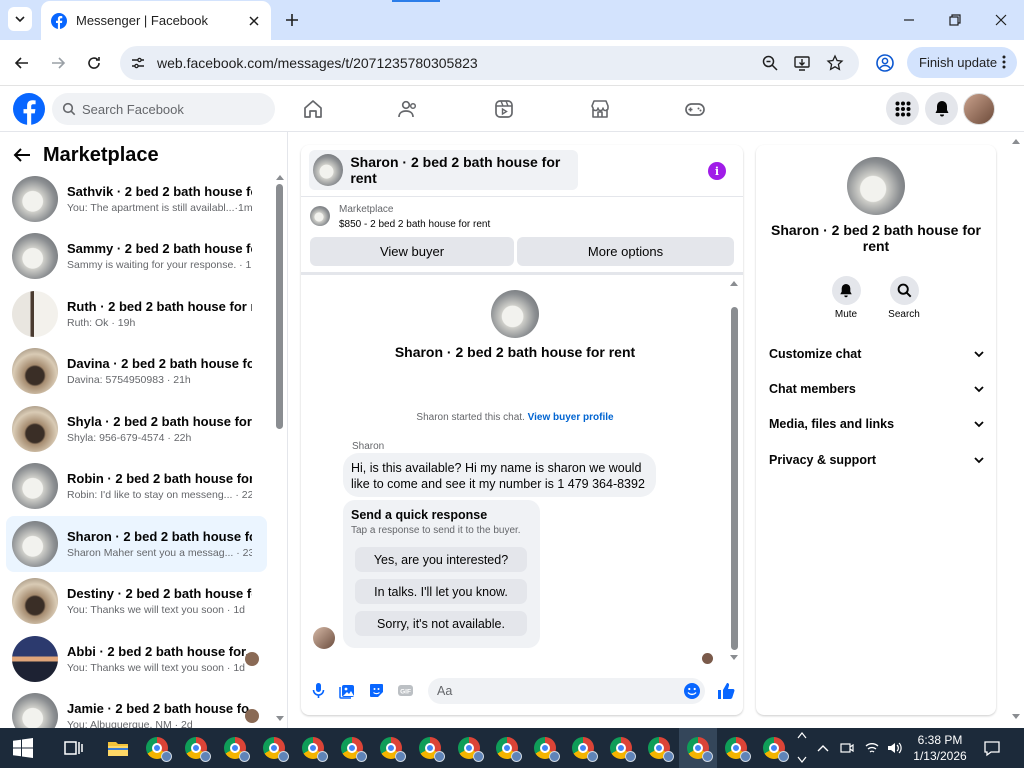  Describe the element at coordinates (885, 63) in the screenshot. I see `profile-icon` at that location.